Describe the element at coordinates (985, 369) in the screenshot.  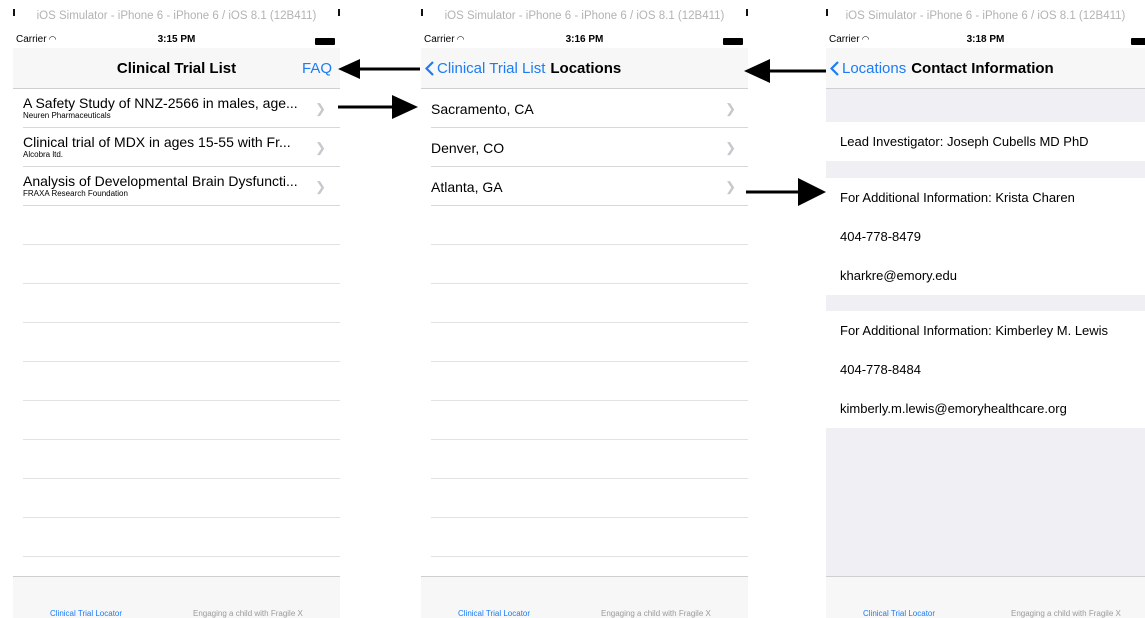
I see `phone-cell: 404-778-8484` at that location.